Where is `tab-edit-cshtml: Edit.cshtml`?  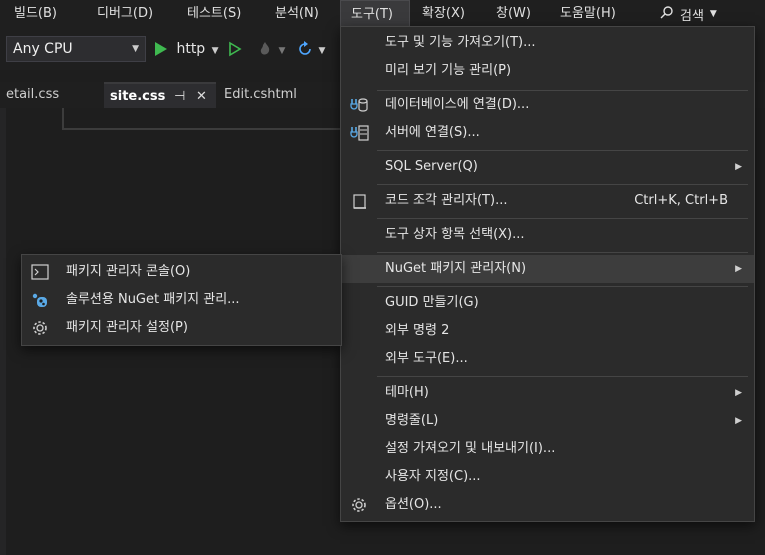 tab-edit-cshtml: Edit.cshtml is located at coordinates (260, 95).